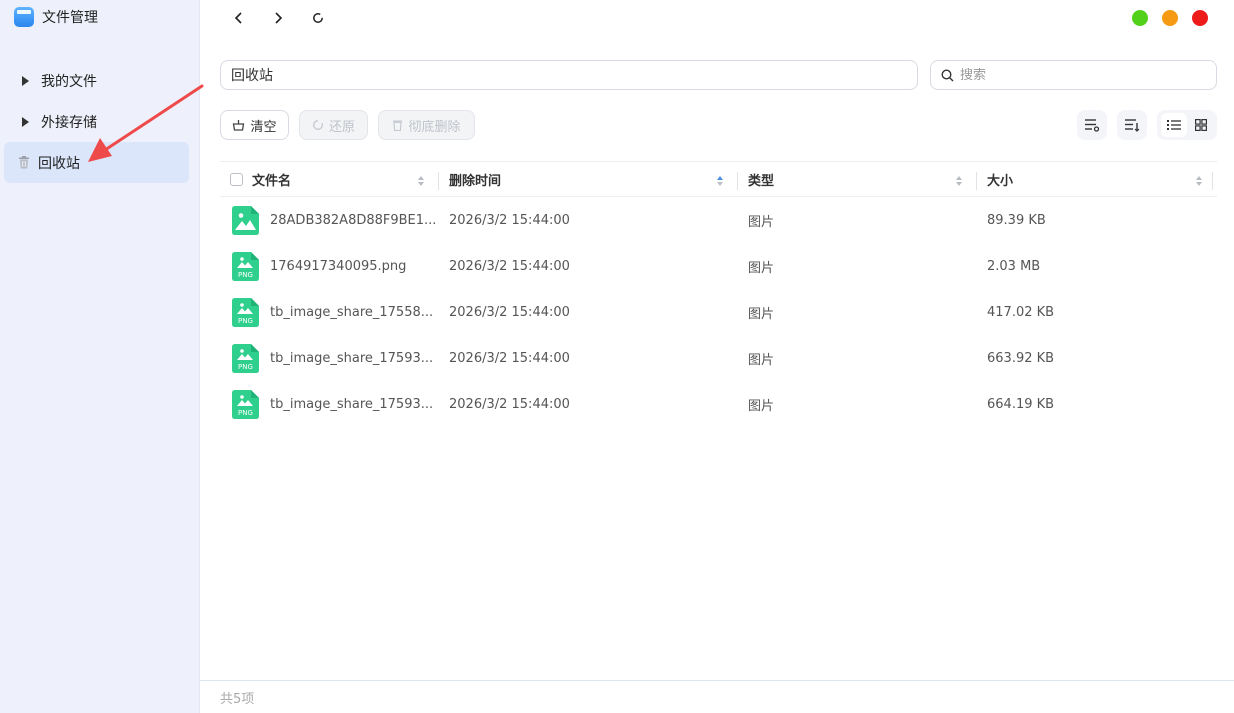 This screenshot has width=1234, height=713. Describe the element at coordinates (252, 76) in the screenshot. I see `path-text: 回收站` at that location.